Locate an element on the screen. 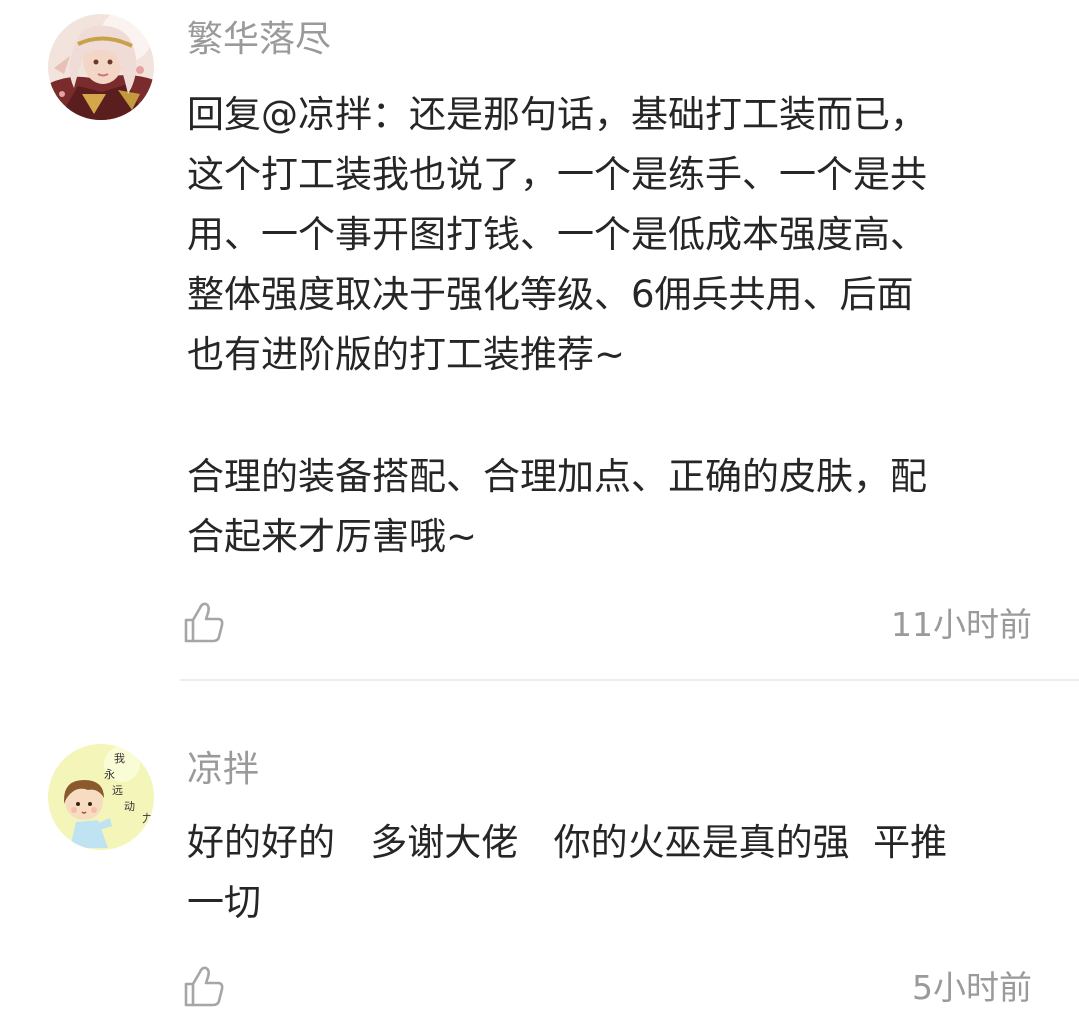 This screenshot has width=1079, height=1030. comment-line: 用、一个事开图打钱、一个是低成本强度高、 is located at coordinates (557, 234).